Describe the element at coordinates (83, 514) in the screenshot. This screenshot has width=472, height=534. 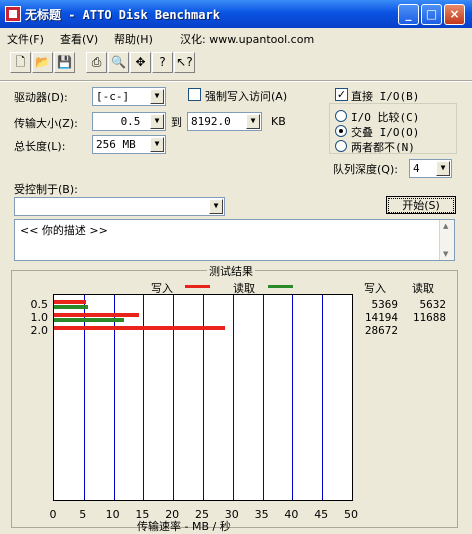
I see `x-tick-label: 5` at that location.